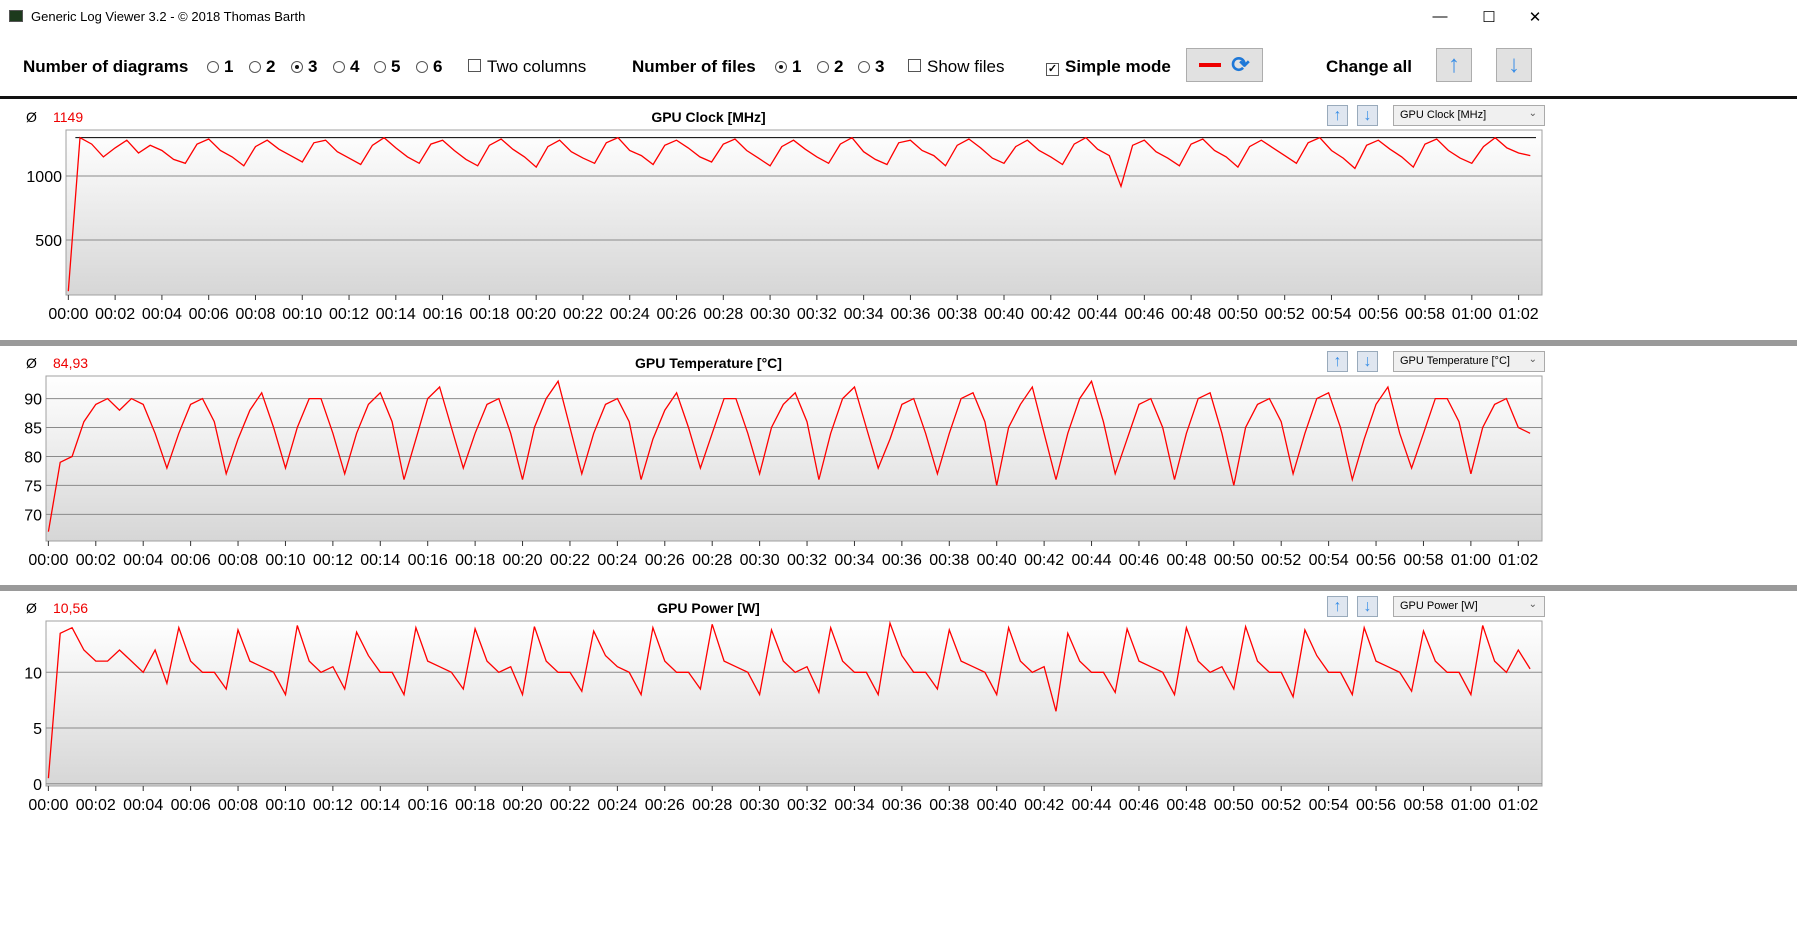 Image resolution: width=1797 pixels, height=952 pixels. Describe the element at coordinates (1489, 16) in the screenshot. I see `maximize-button: ☐` at that location.